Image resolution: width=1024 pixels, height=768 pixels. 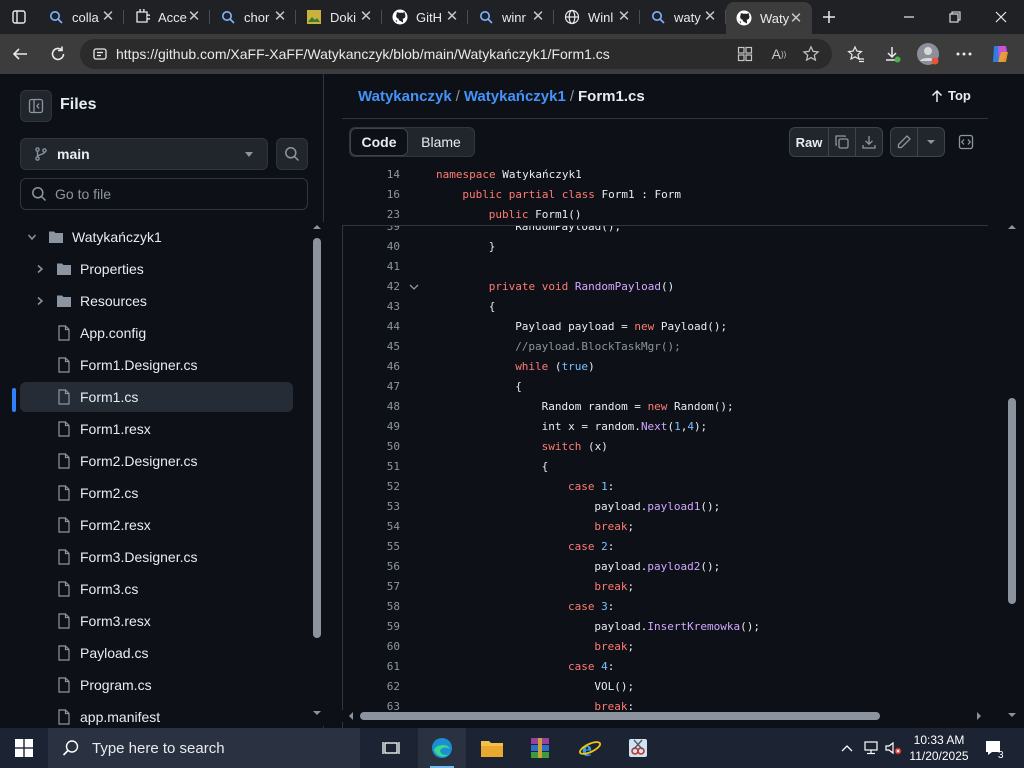 What do you see at coordinates (904, 142) in the screenshot?
I see `edit-file-button` at bounding box center [904, 142].